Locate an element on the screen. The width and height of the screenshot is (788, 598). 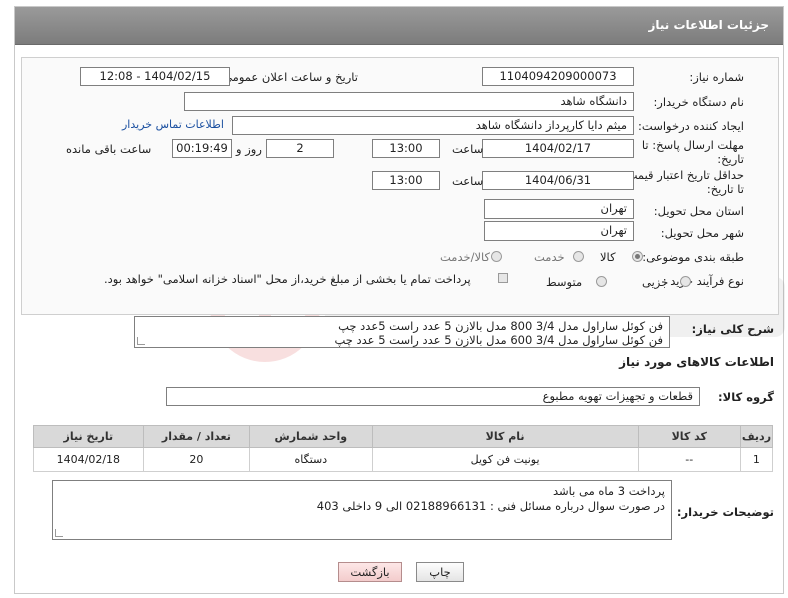
buyer-org-field: دانشگاه شاهد is located at coordinates (409, 101).